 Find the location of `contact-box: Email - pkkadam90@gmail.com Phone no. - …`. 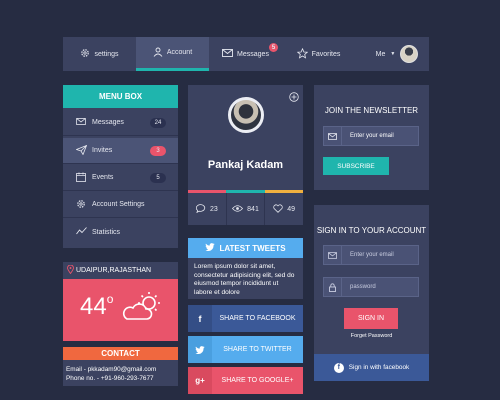

contact-box: Email - pkkadam90@gmail.com Phone no. - … is located at coordinates (120, 373).